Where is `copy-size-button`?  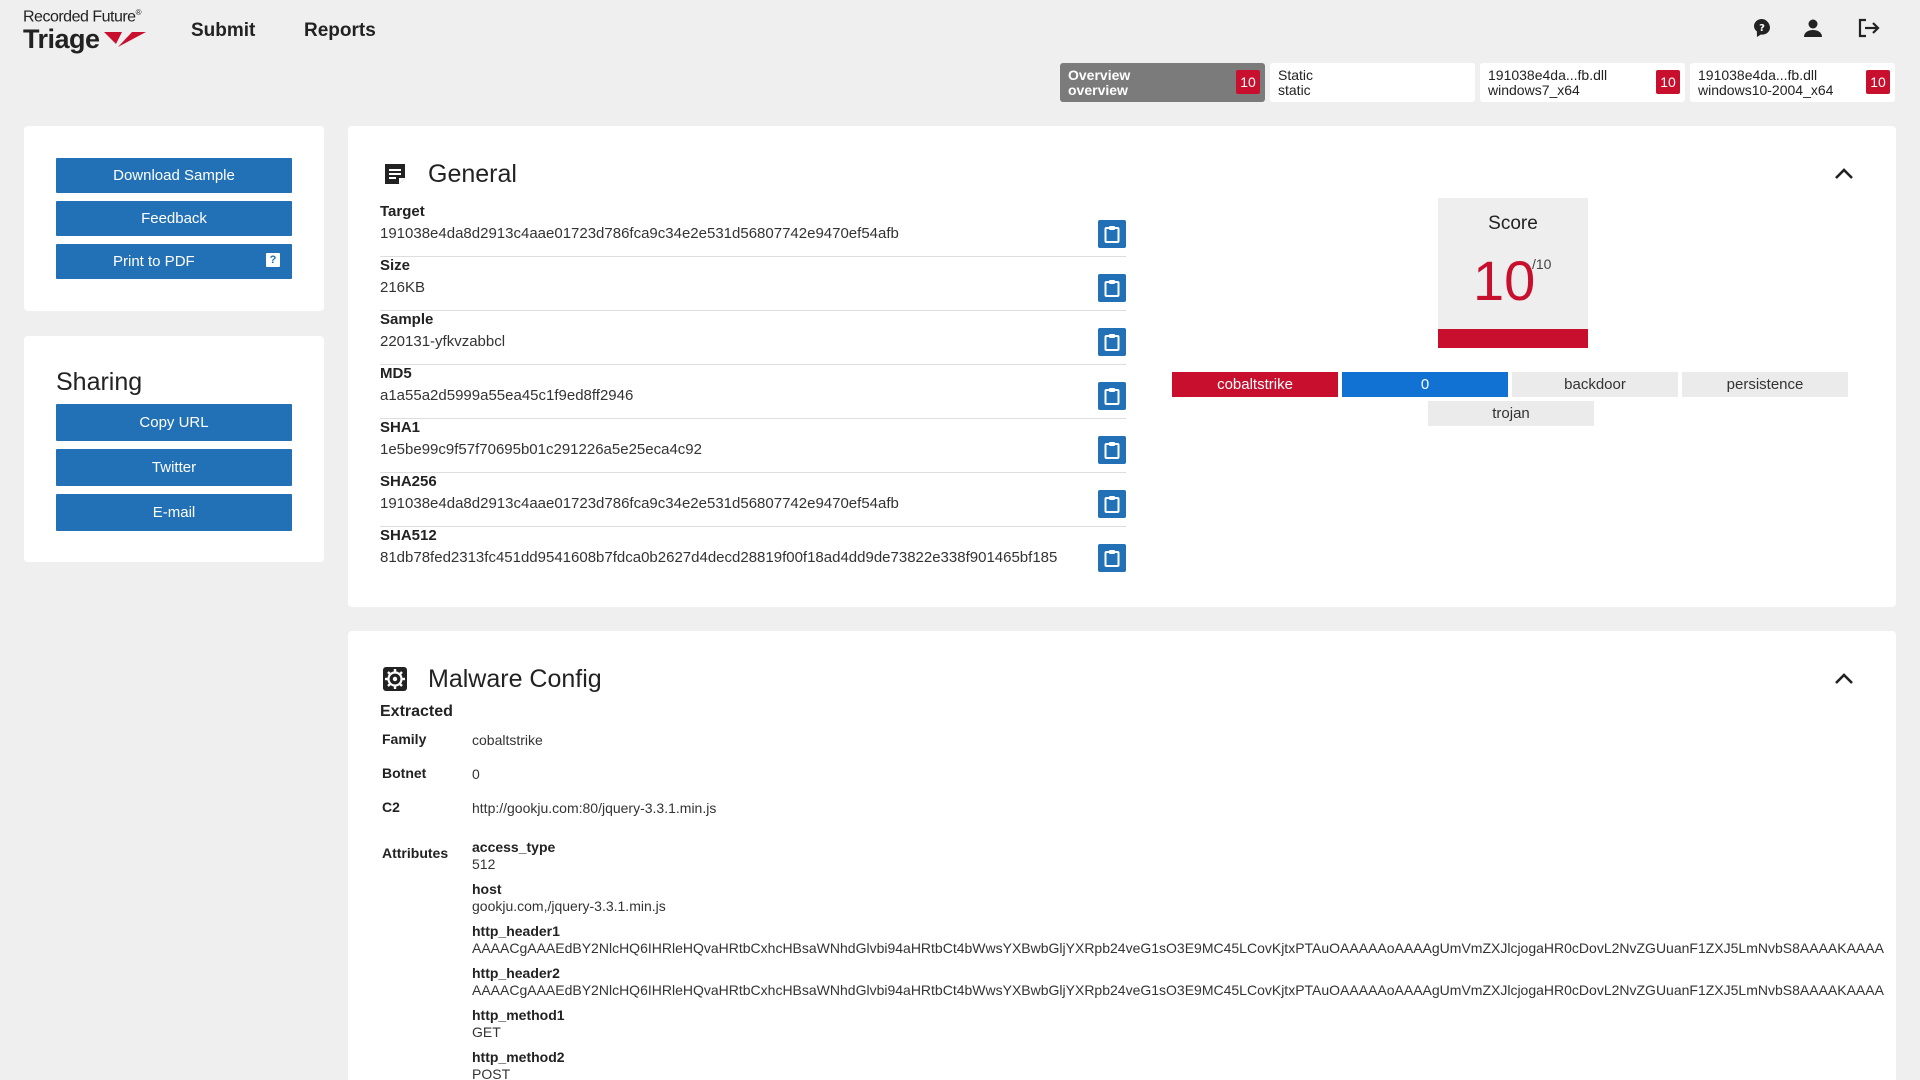
copy-size-button is located at coordinates (1112, 288).